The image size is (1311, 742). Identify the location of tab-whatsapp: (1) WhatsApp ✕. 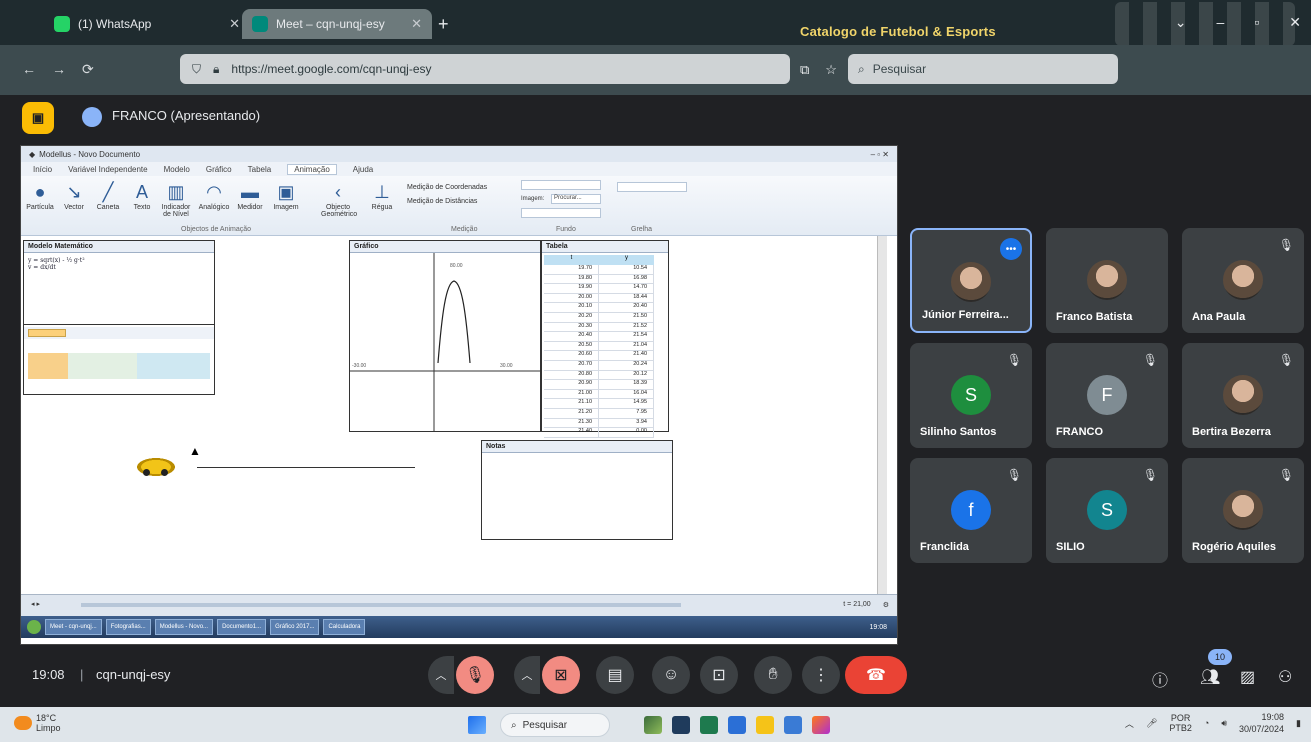
(147, 24).